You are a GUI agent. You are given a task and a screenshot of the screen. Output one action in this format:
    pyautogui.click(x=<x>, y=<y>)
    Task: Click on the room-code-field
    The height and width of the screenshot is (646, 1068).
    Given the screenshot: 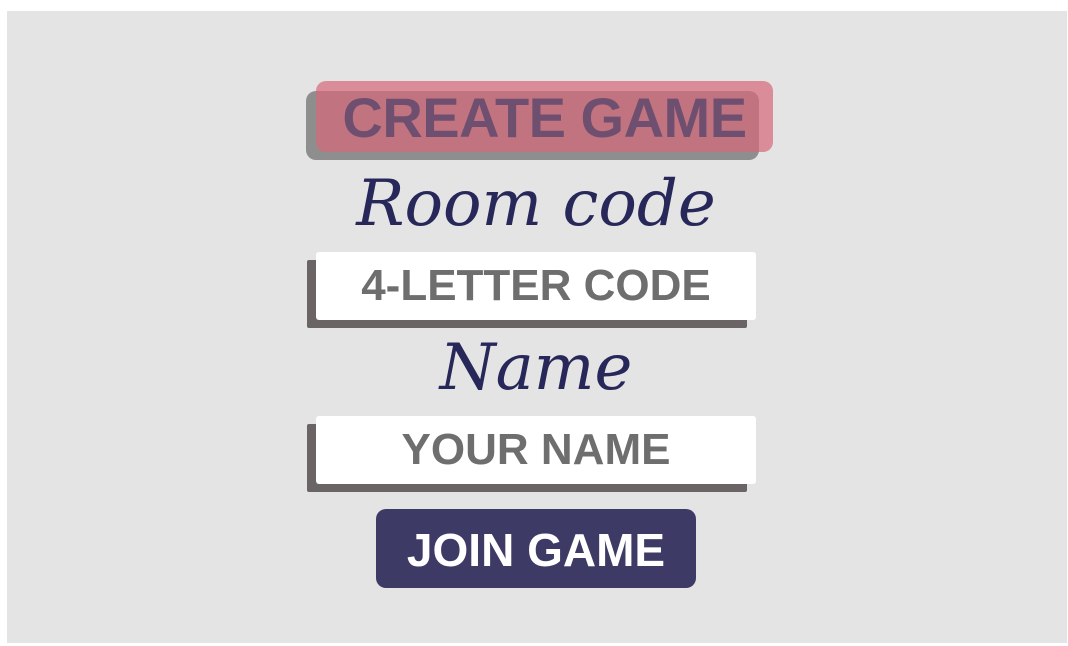 What is the action you would take?
    pyautogui.click(x=536, y=286)
    